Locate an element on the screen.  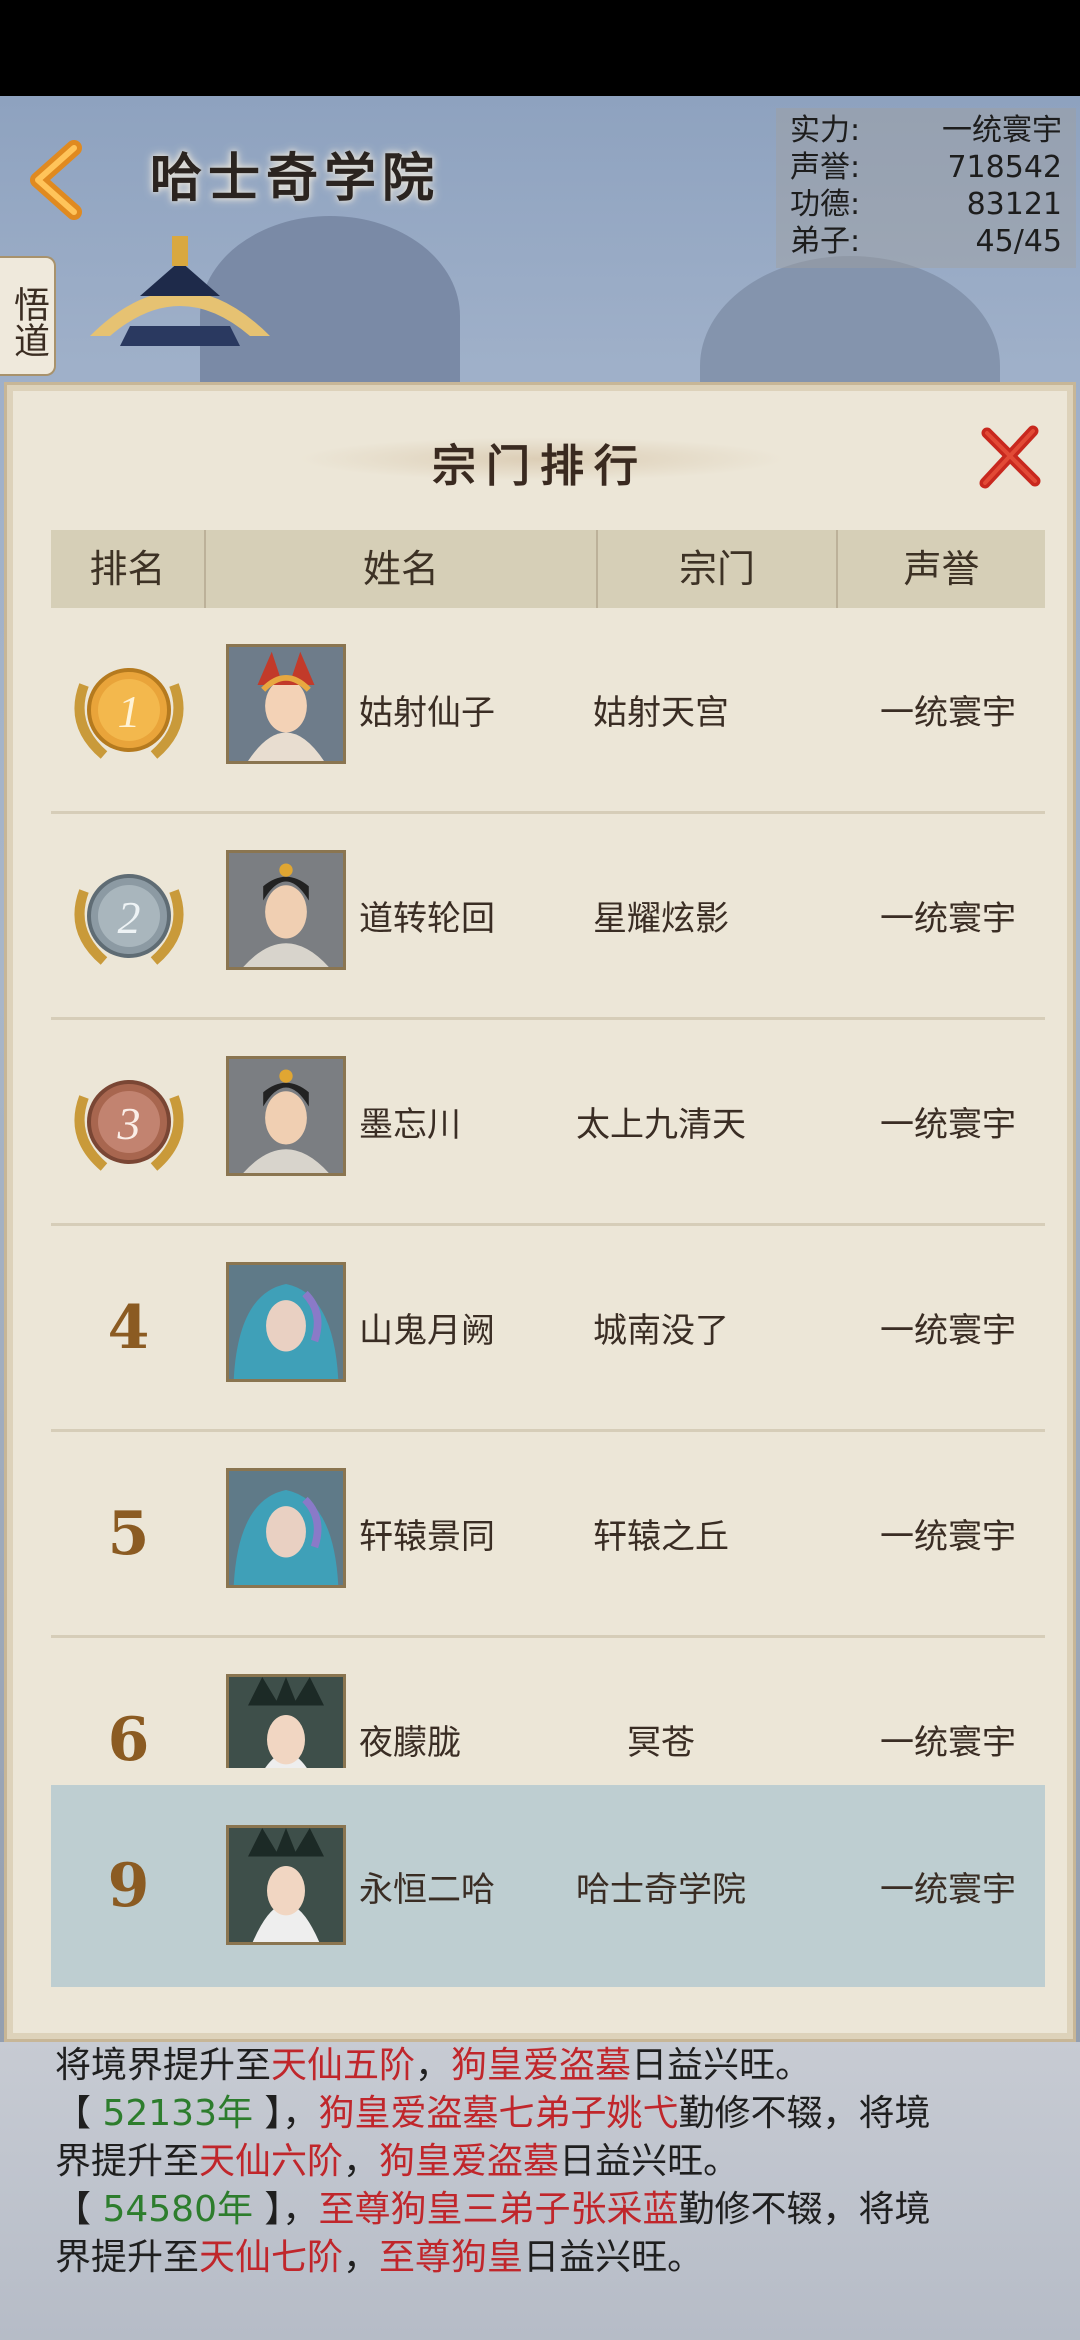
rank-cell: 5 is located at coordinates (128, 1533).